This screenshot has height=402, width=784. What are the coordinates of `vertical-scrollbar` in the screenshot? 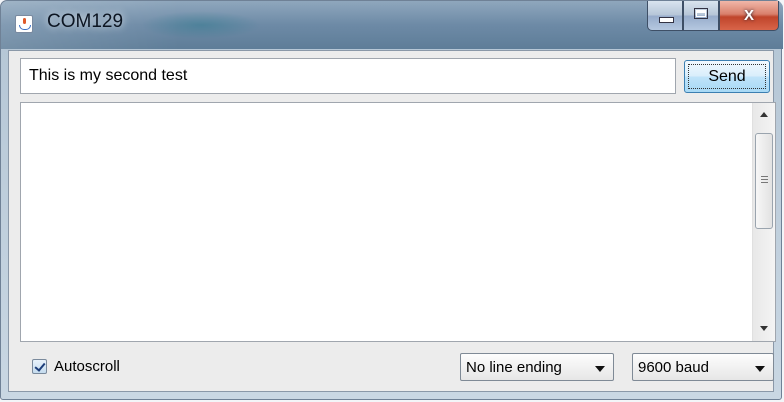 It's located at (763, 222).